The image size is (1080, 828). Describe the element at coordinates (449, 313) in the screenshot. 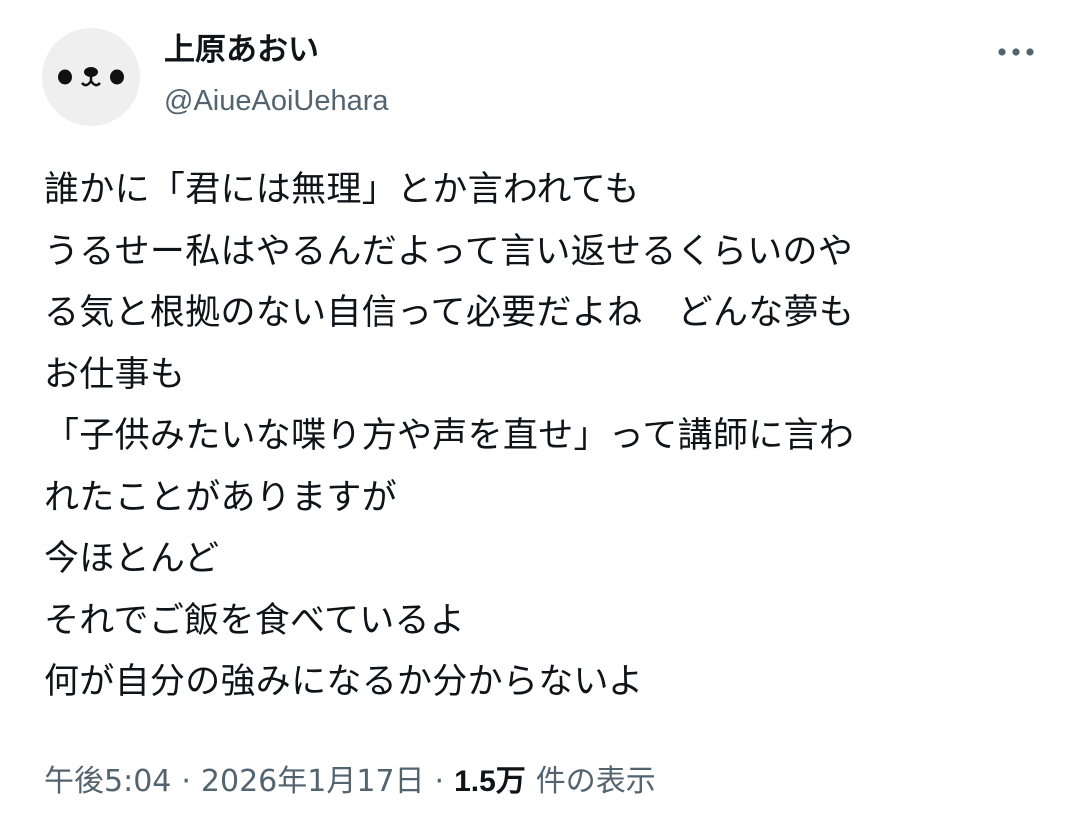

I see `tweet-text-line: る気と根拠のない自信って必要だよね どんな夢も` at that location.